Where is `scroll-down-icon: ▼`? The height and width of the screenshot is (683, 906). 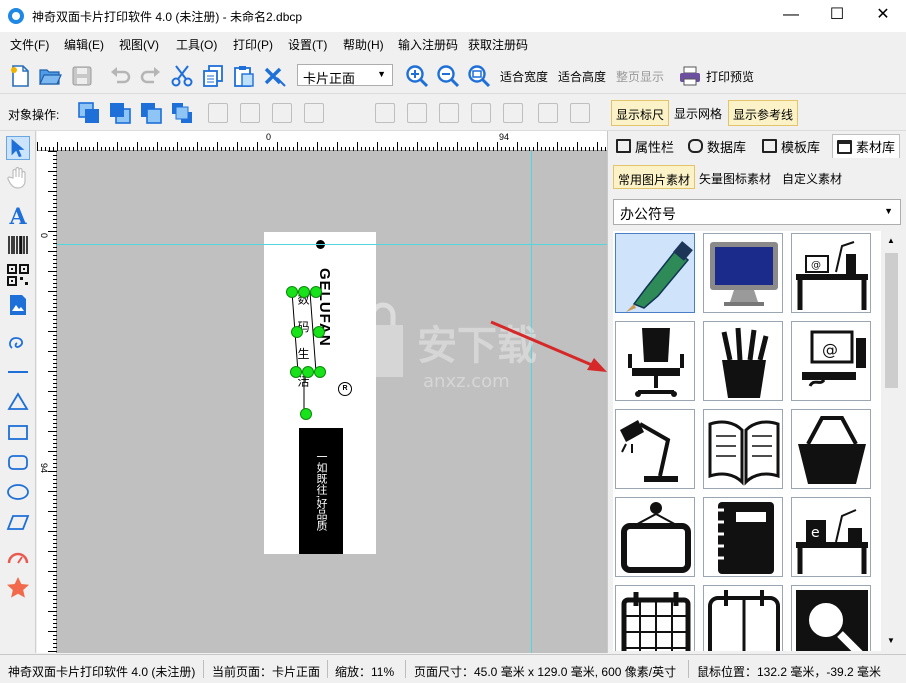
scroll-down-icon: ▼ is located at coordinates (891, 640).